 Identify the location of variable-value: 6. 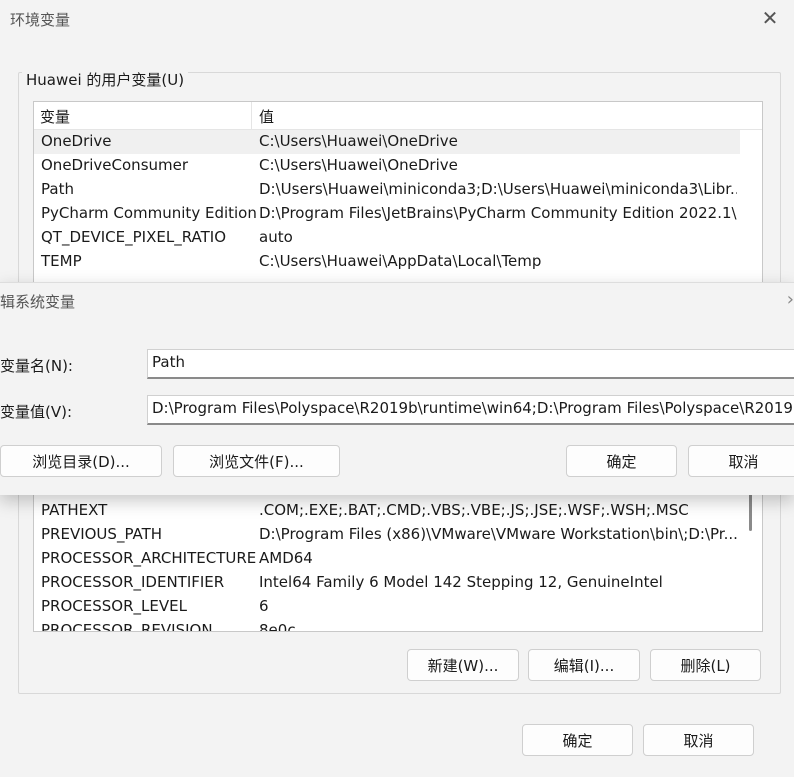
(264, 606).